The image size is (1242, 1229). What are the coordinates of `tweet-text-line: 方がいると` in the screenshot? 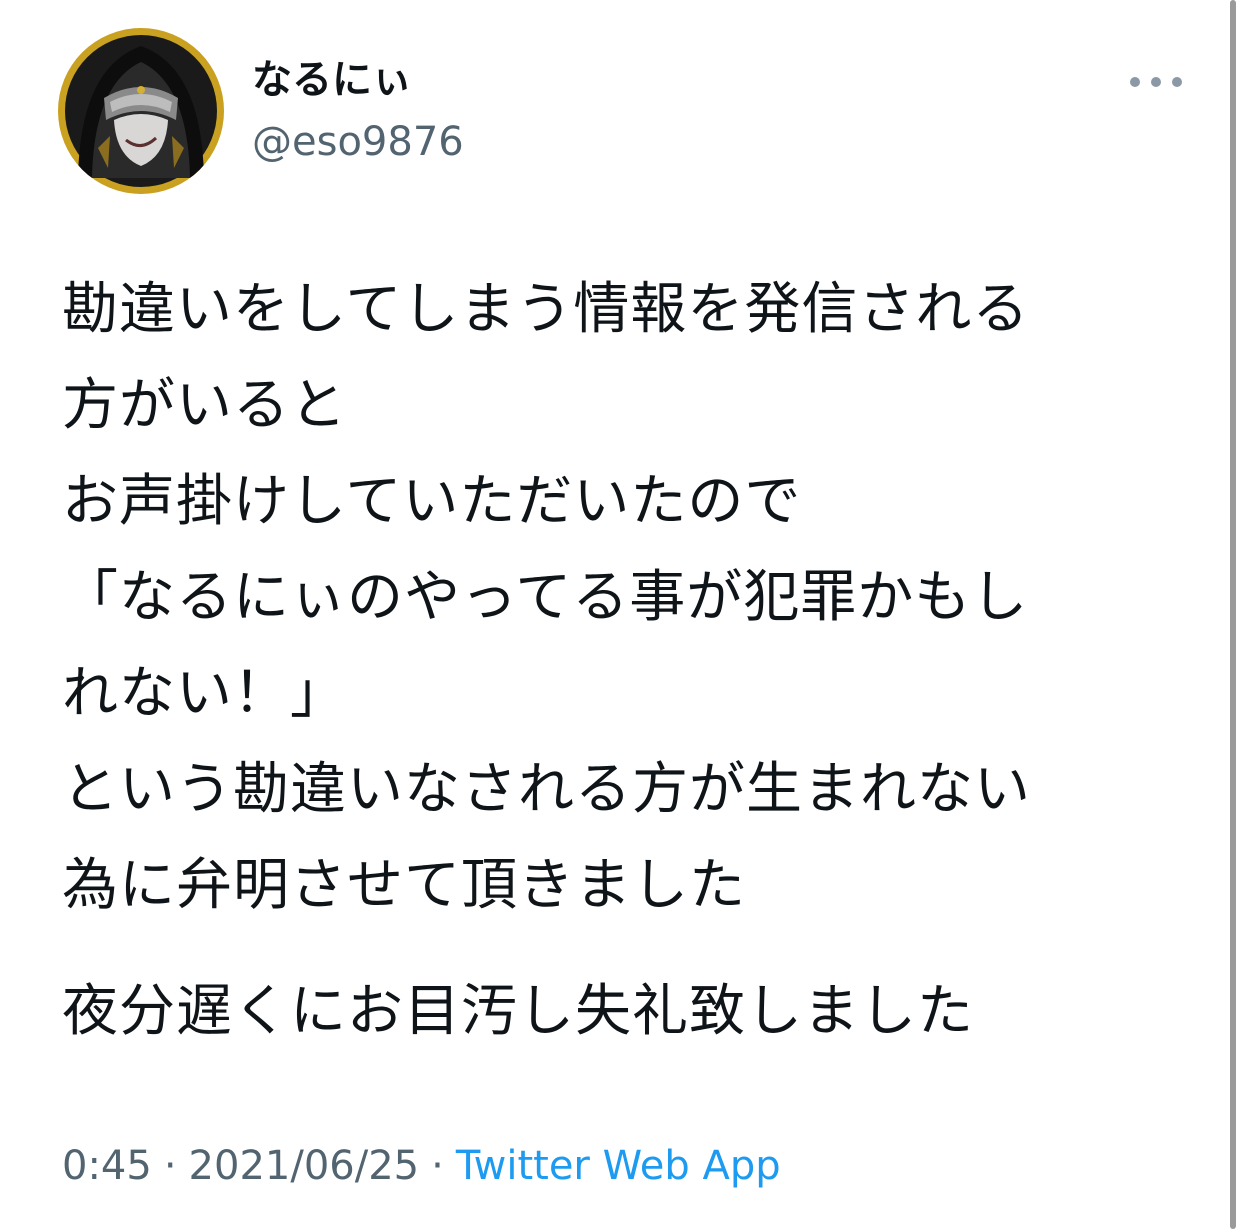 It's located at (204, 405).